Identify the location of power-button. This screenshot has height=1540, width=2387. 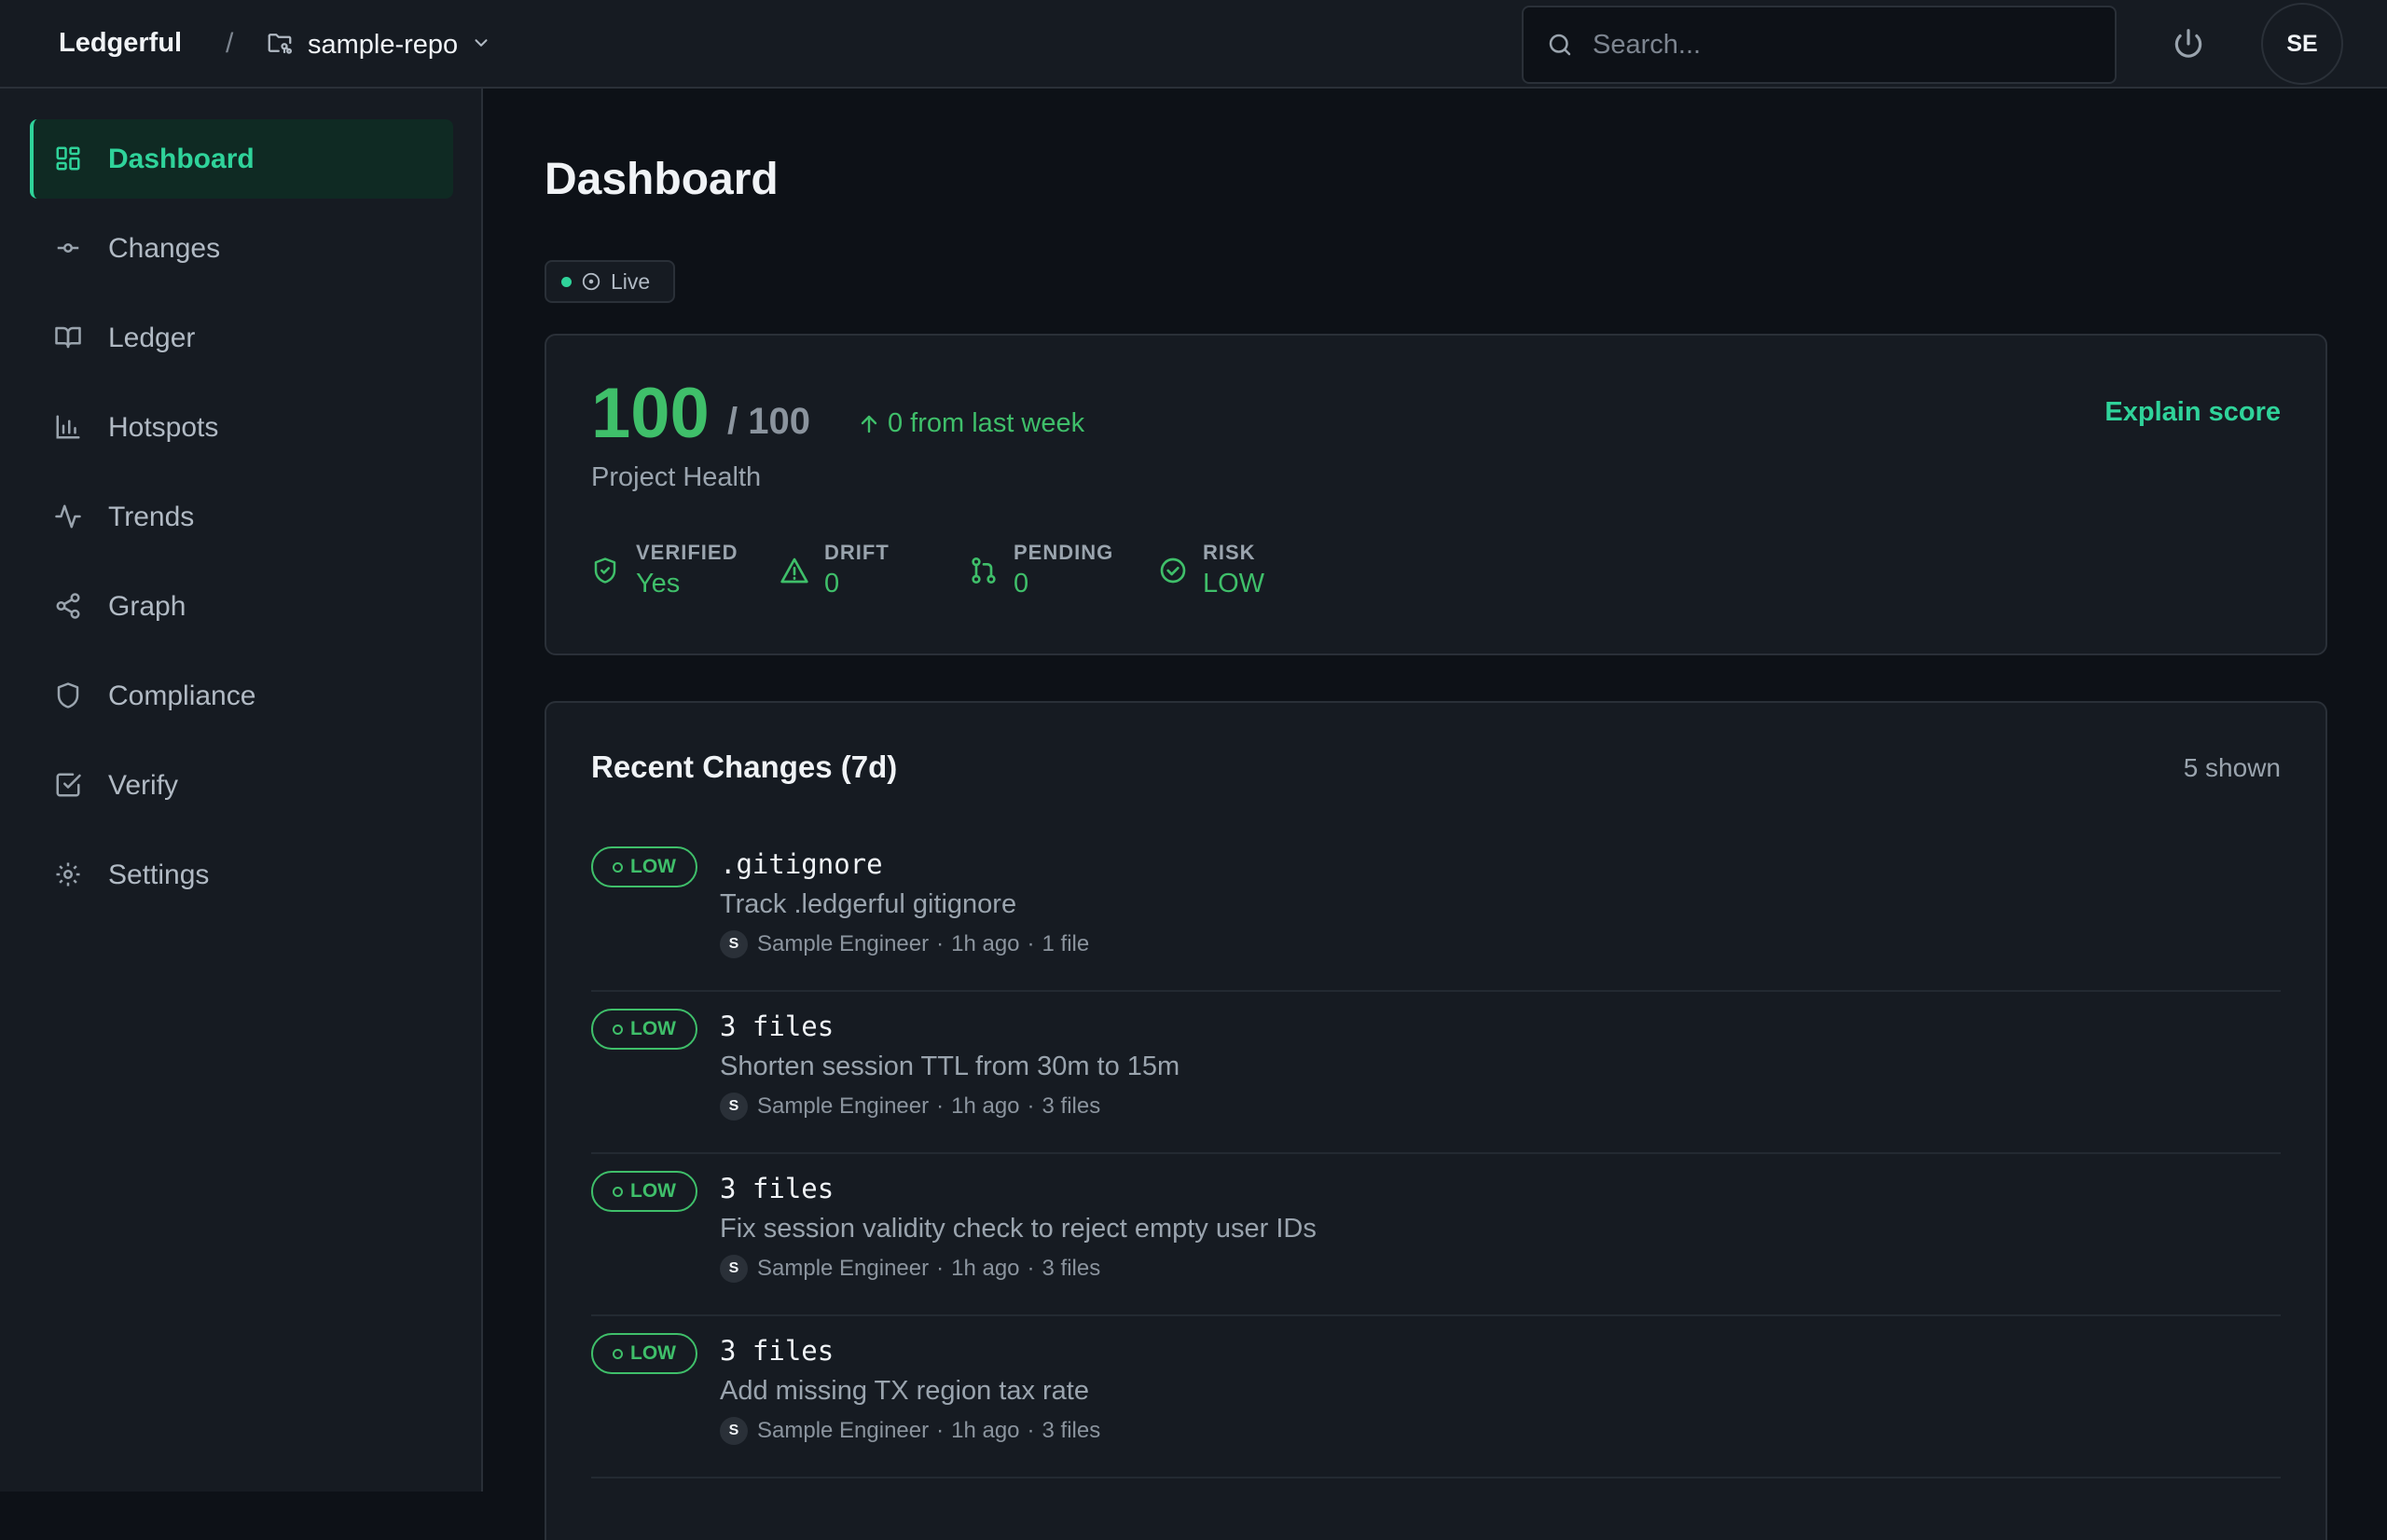
(2188, 44).